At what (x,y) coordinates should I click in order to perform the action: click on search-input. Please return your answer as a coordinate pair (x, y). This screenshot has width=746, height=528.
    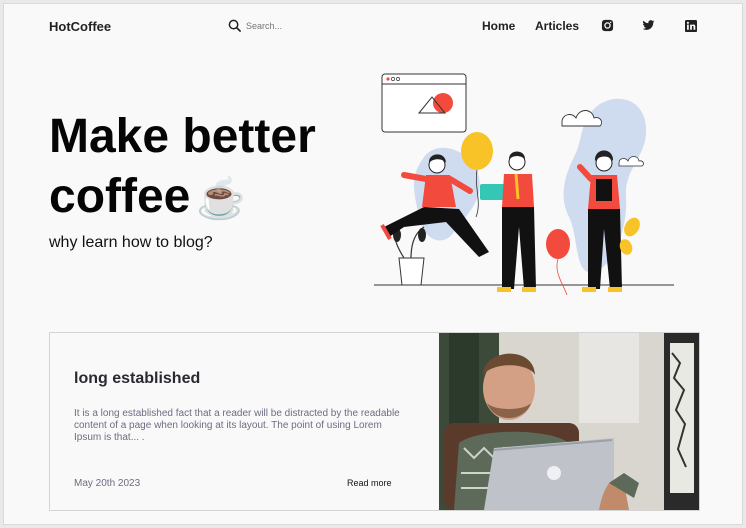
    Looking at the image, I should click on (291, 25).